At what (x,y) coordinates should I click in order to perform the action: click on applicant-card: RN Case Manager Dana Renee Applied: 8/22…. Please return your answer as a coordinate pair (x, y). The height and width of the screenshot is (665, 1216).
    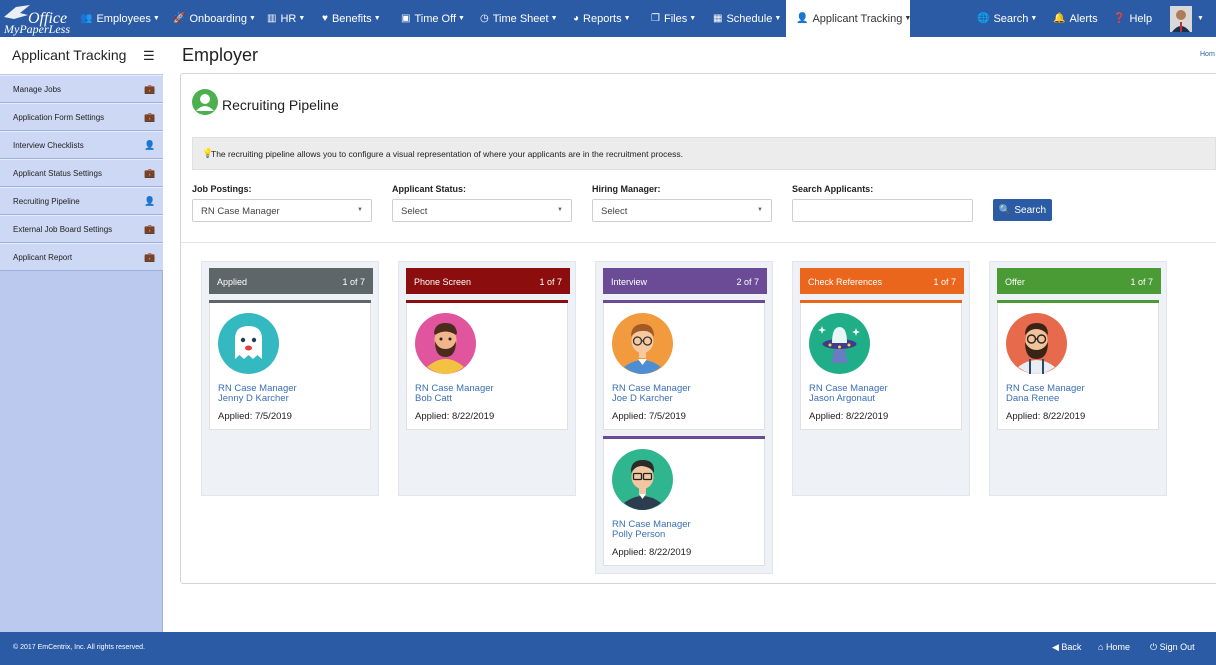
    Looking at the image, I should click on (1078, 365).